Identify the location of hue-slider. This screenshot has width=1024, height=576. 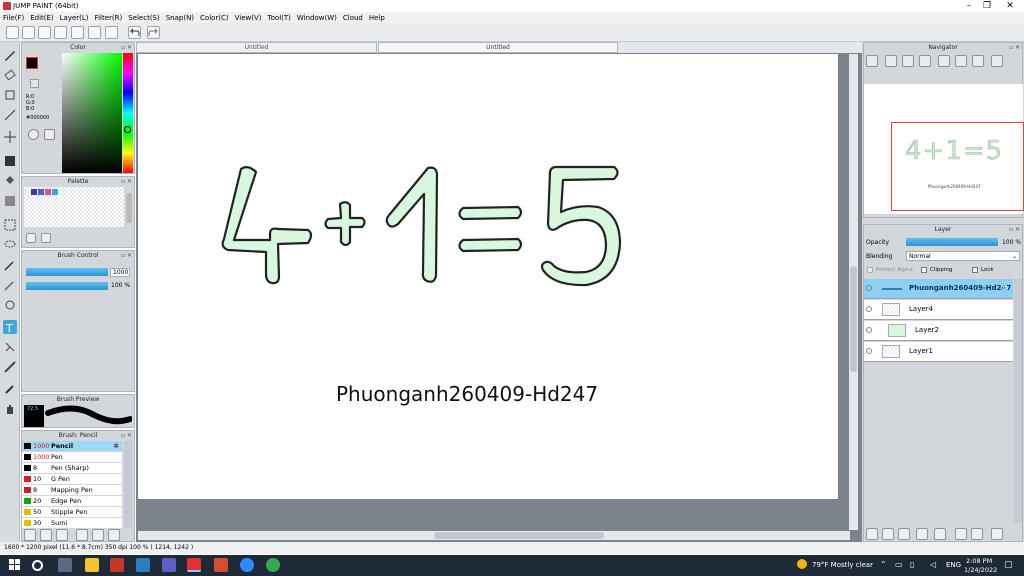
(128, 113).